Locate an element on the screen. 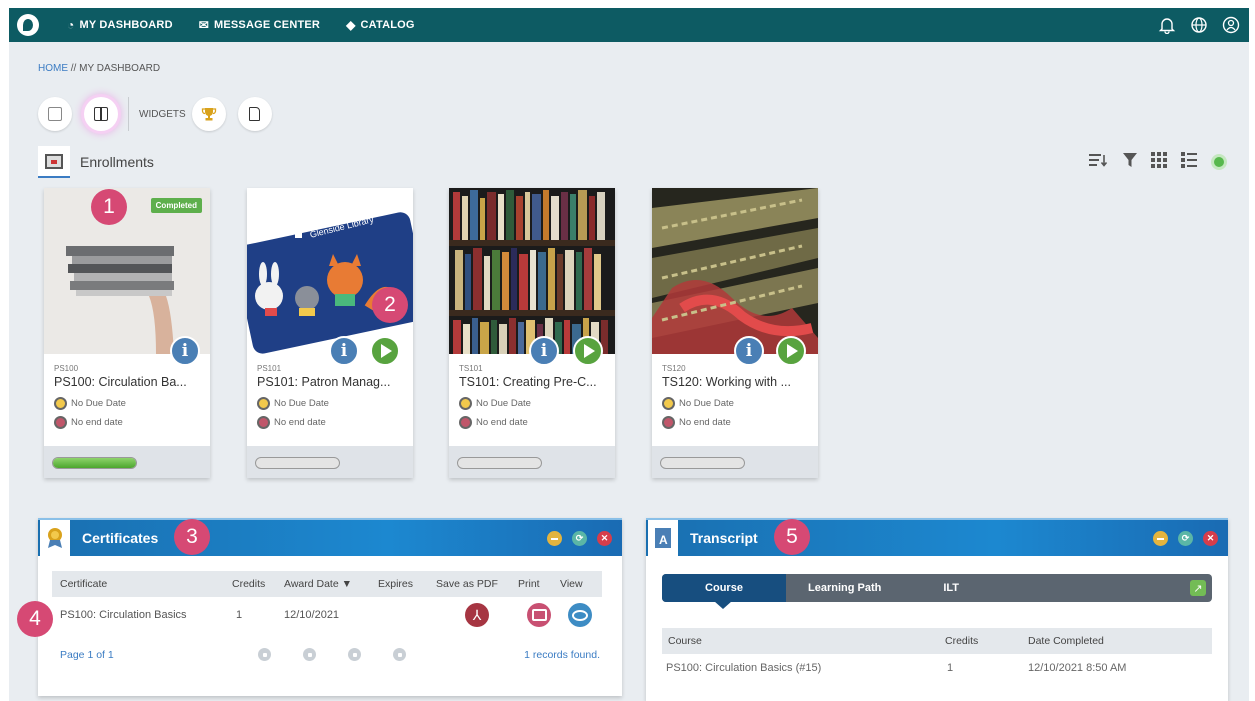 The width and height of the screenshot is (1255, 701). grid-view-icon is located at coordinates (1159, 162).